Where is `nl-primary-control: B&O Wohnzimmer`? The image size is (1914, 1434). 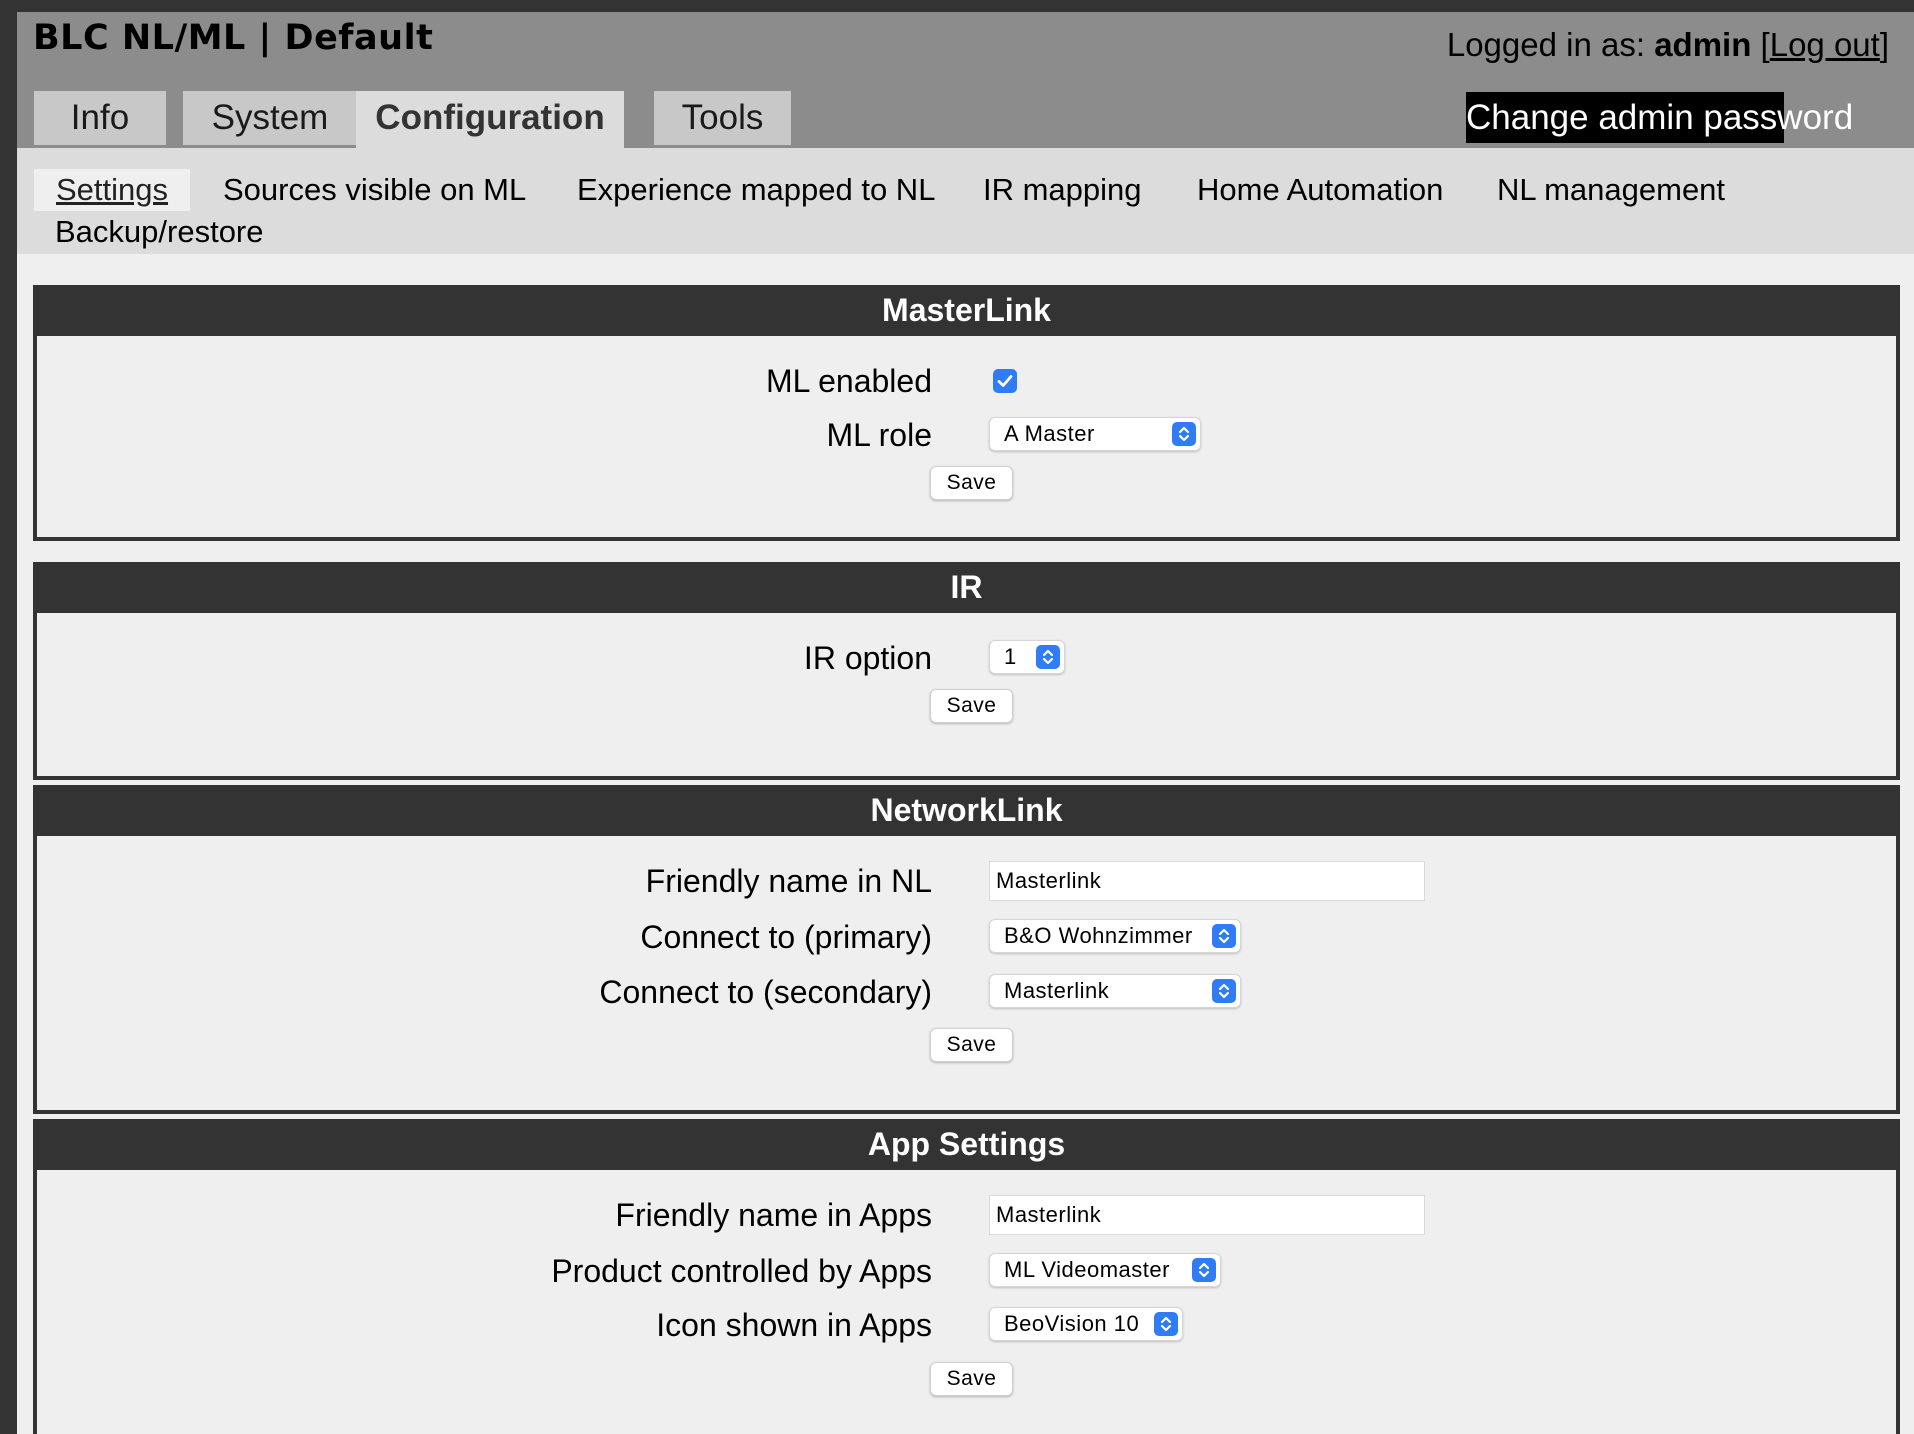
nl-primary-control: B&O Wohnzimmer is located at coordinates (1115, 936).